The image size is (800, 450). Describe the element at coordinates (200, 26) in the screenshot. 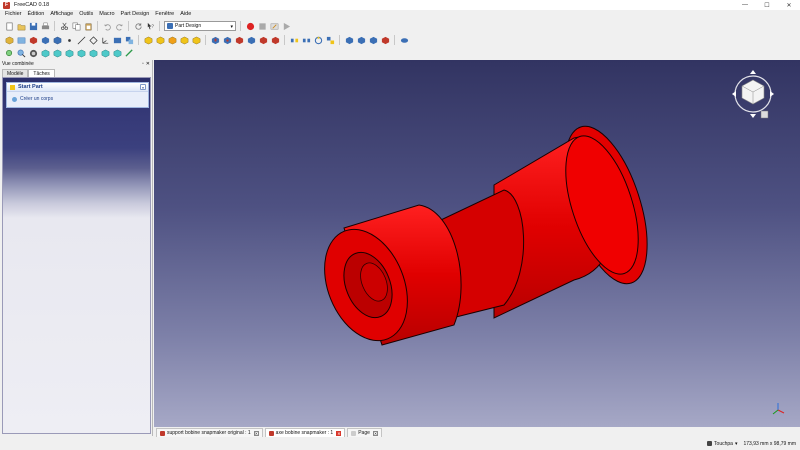

I see `workbench-selector: Part Design ▾` at that location.